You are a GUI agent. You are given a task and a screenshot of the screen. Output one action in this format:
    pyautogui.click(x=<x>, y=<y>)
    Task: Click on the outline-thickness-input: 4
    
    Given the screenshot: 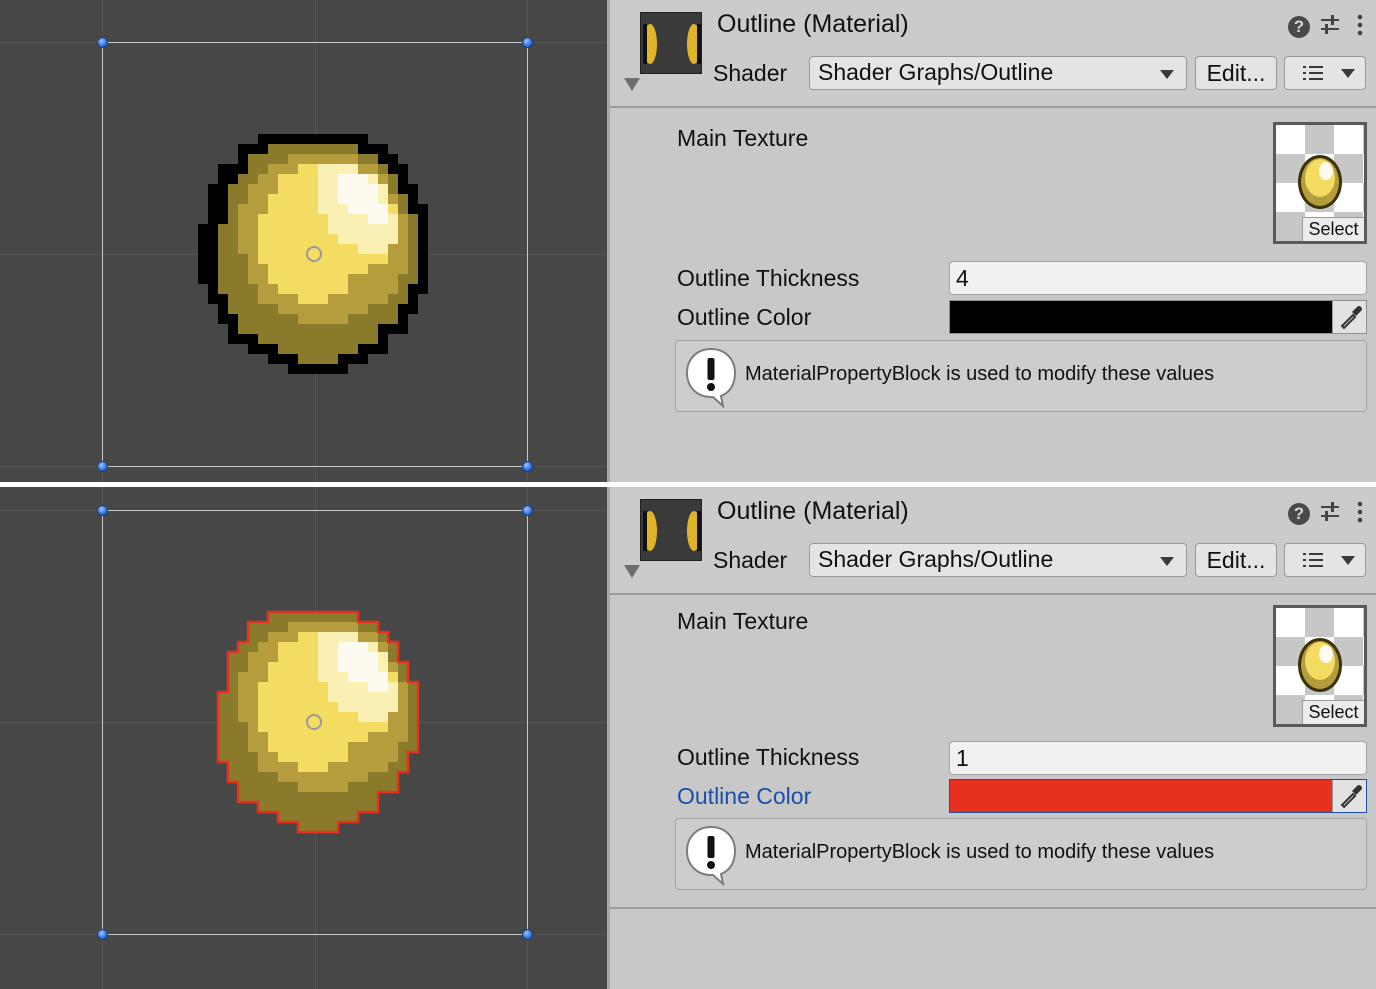 What is the action you would take?
    pyautogui.click(x=1158, y=278)
    